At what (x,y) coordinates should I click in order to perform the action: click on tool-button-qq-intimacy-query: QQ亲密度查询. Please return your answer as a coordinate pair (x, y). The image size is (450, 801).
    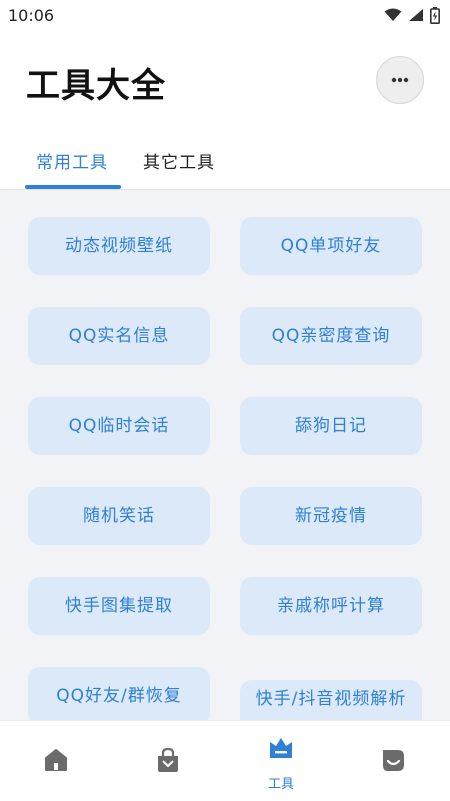
    Looking at the image, I should click on (331, 336).